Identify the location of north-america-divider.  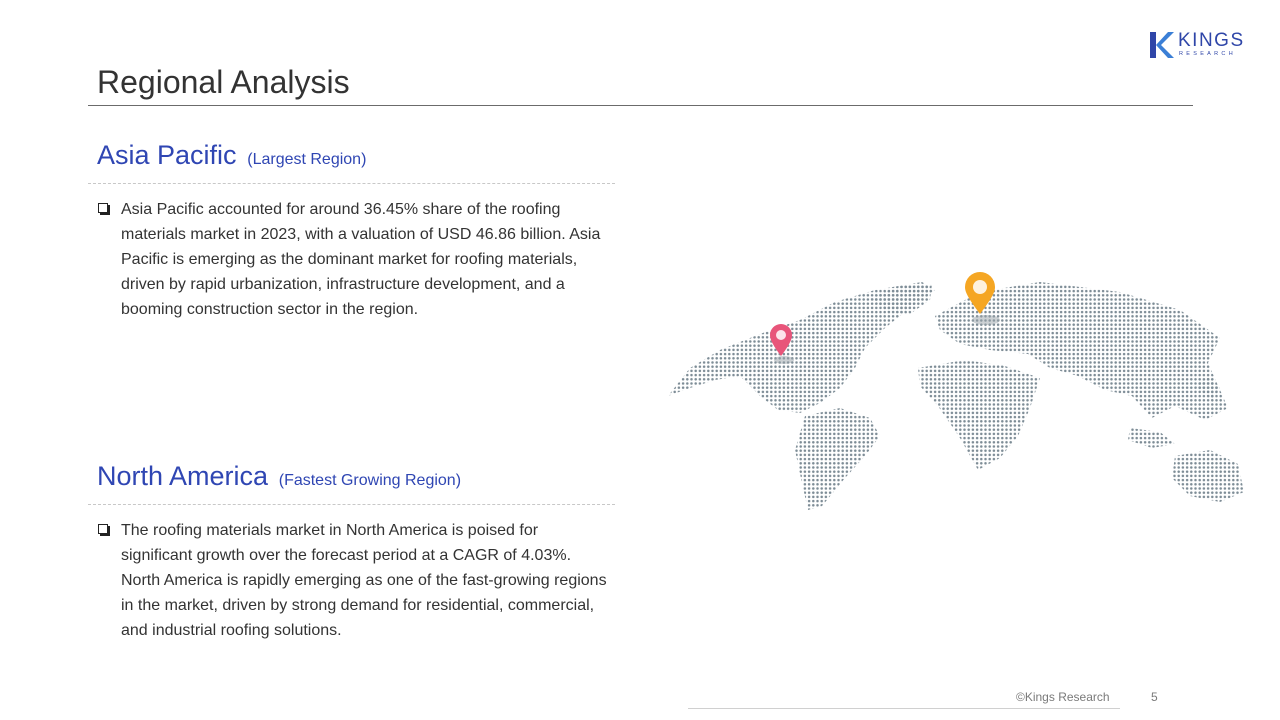
(351, 504).